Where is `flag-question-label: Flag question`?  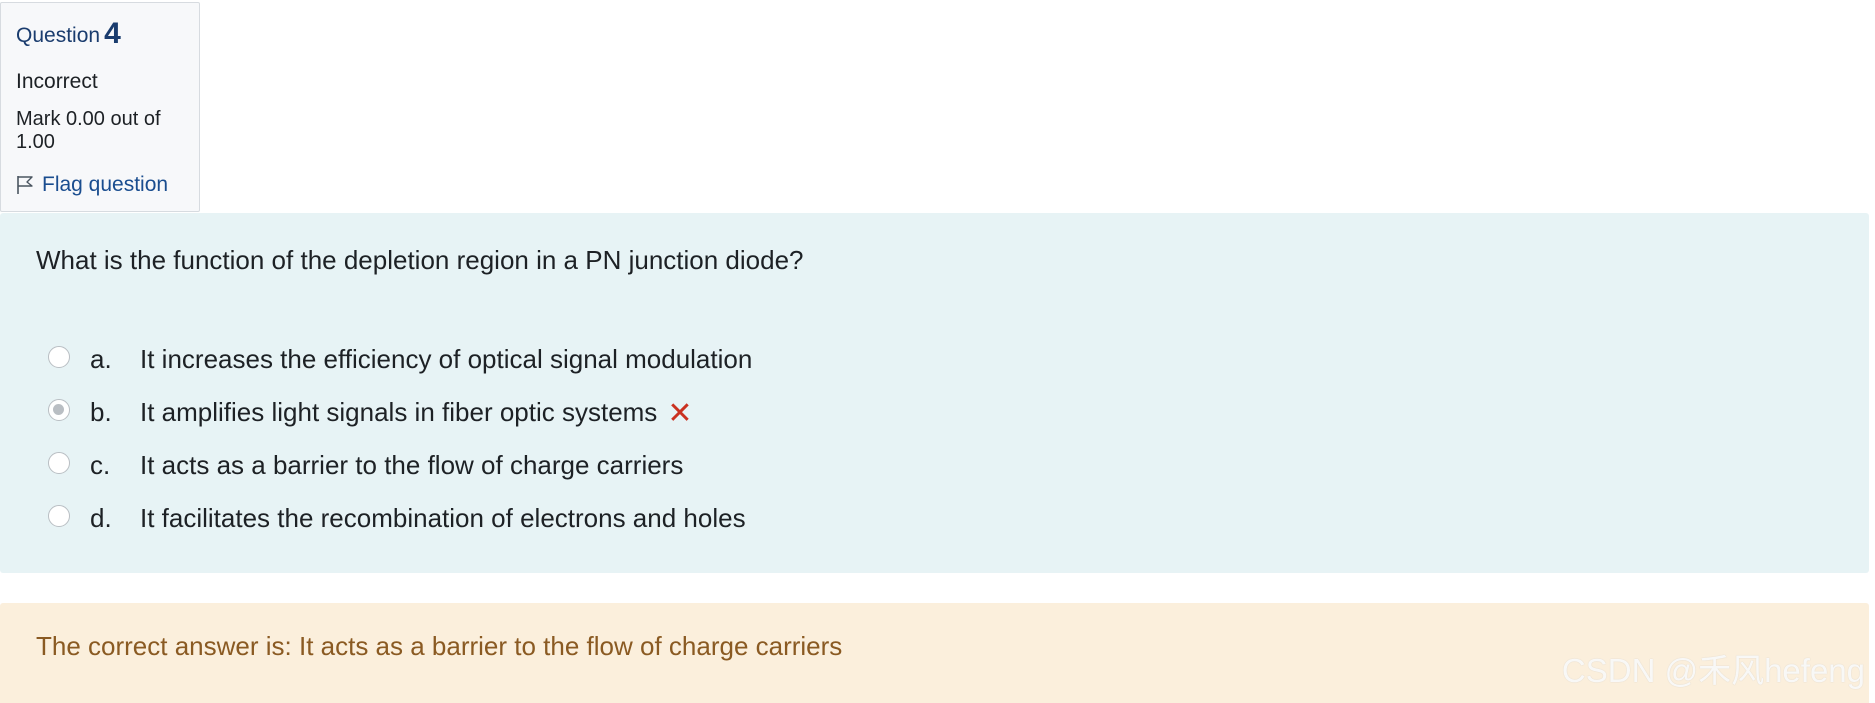 flag-question-label: Flag question is located at coordinates (105, 185).